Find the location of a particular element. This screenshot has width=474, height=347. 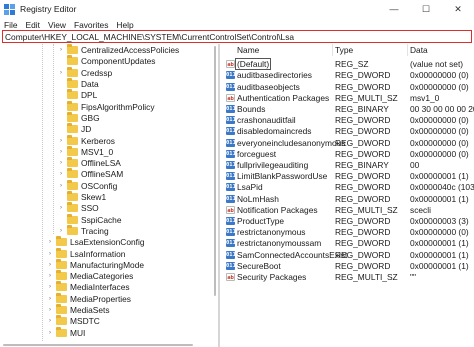

tree-item: › SSO is located at coordinates (109, 208).